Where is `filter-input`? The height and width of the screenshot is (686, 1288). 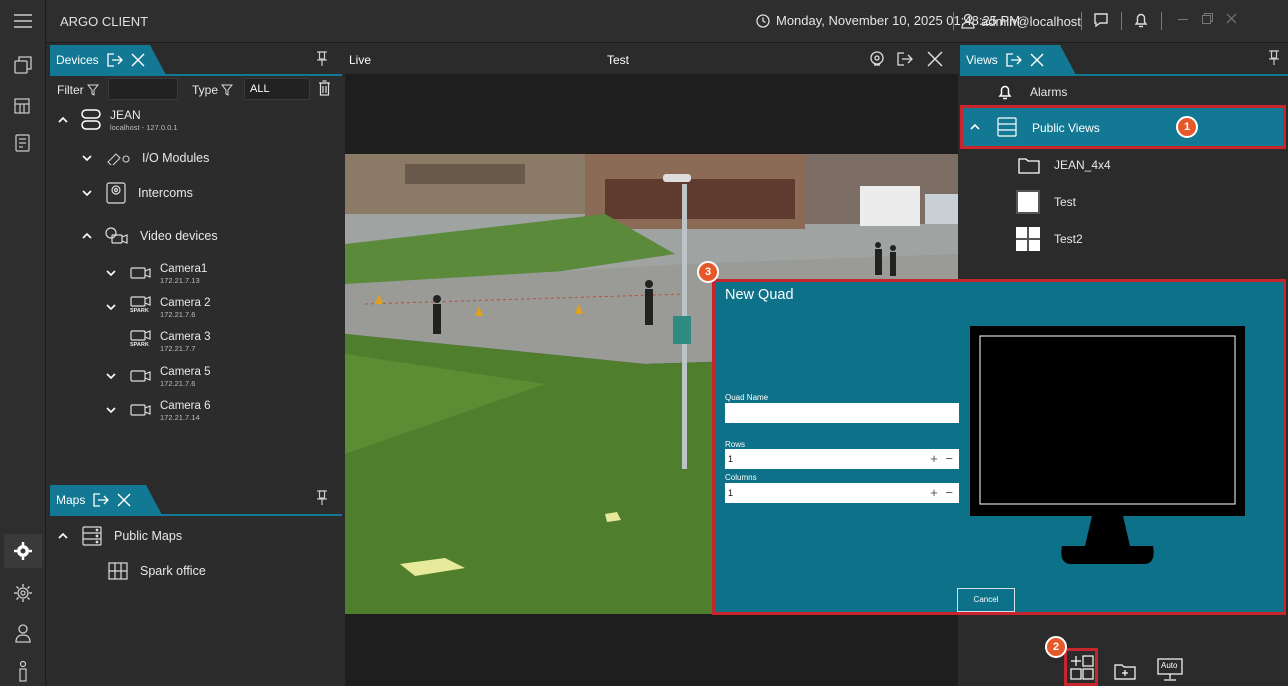 filter-input is located at coordinates (143, 89).